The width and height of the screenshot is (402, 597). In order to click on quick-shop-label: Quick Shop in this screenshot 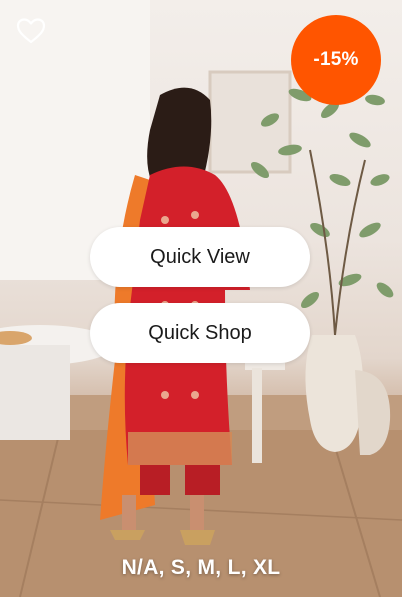, I will do `click(200, 332)`.